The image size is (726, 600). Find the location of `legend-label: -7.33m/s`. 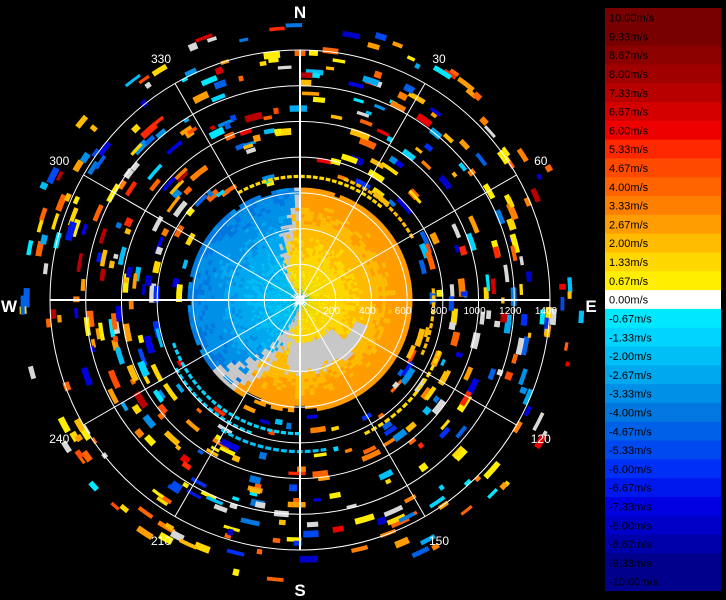

legend-label: -7.33m/s is located at coordinates (630, 508).